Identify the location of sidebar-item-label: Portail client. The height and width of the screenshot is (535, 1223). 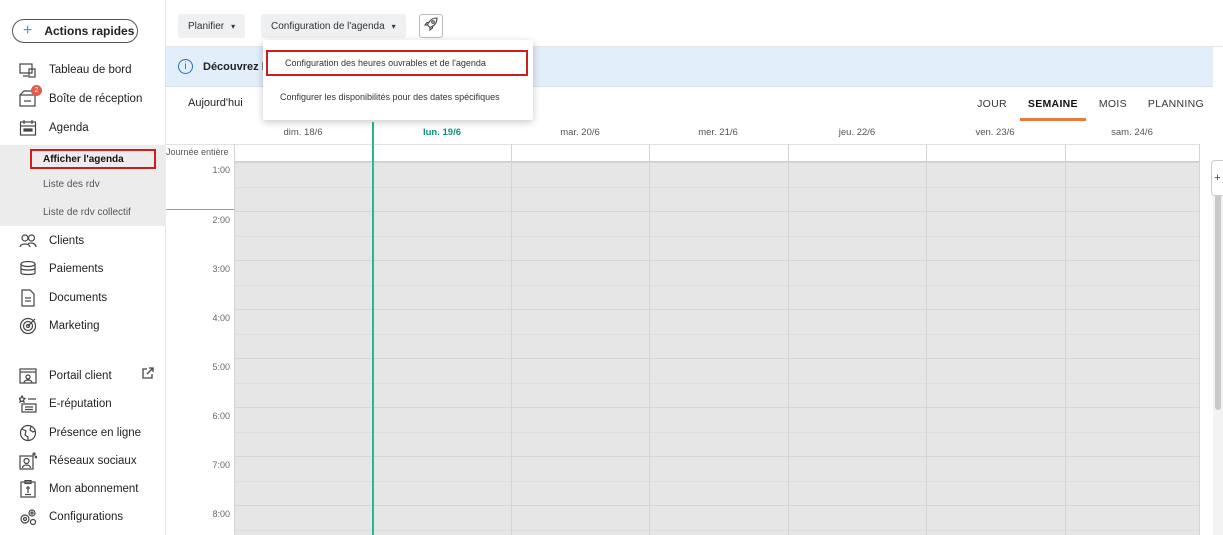
(80, 376).